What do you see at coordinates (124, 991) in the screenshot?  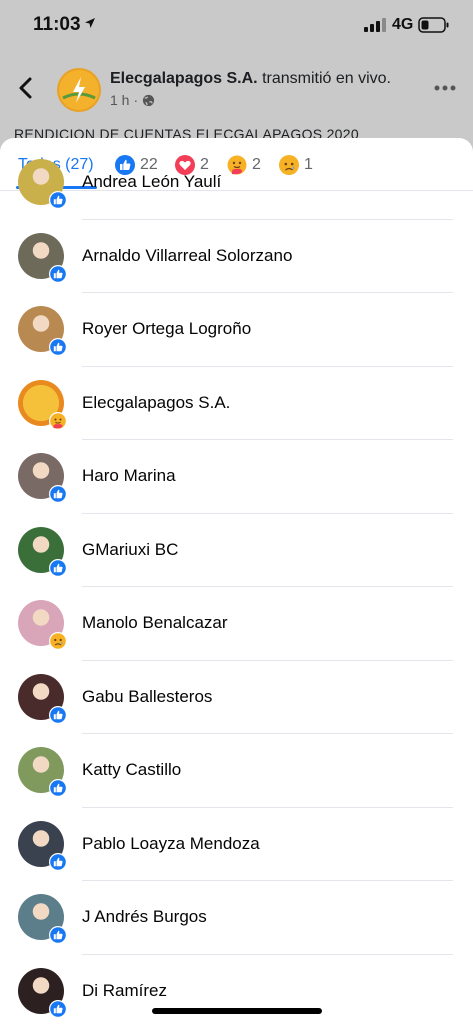 I see `reactor-name: Di Ramírez` at bounding box center [124, 991].